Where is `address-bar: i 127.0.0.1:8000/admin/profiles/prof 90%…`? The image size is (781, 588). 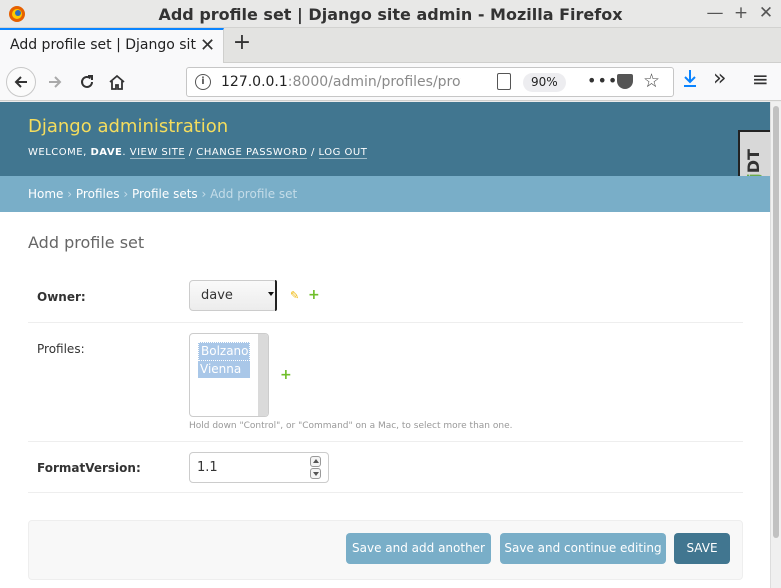
address-bar: i 127.0.0.1:8000/admin/profiles/prof 90%… is located at coordinates (430, 82).